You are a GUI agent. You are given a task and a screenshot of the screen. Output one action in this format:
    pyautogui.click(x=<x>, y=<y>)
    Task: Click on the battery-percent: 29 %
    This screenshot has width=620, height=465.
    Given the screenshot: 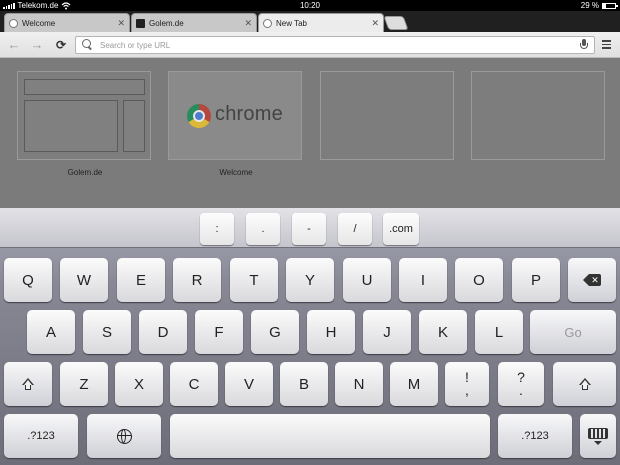 What is the action you would take?
    pyautogui.click(x=589, y=5)
    